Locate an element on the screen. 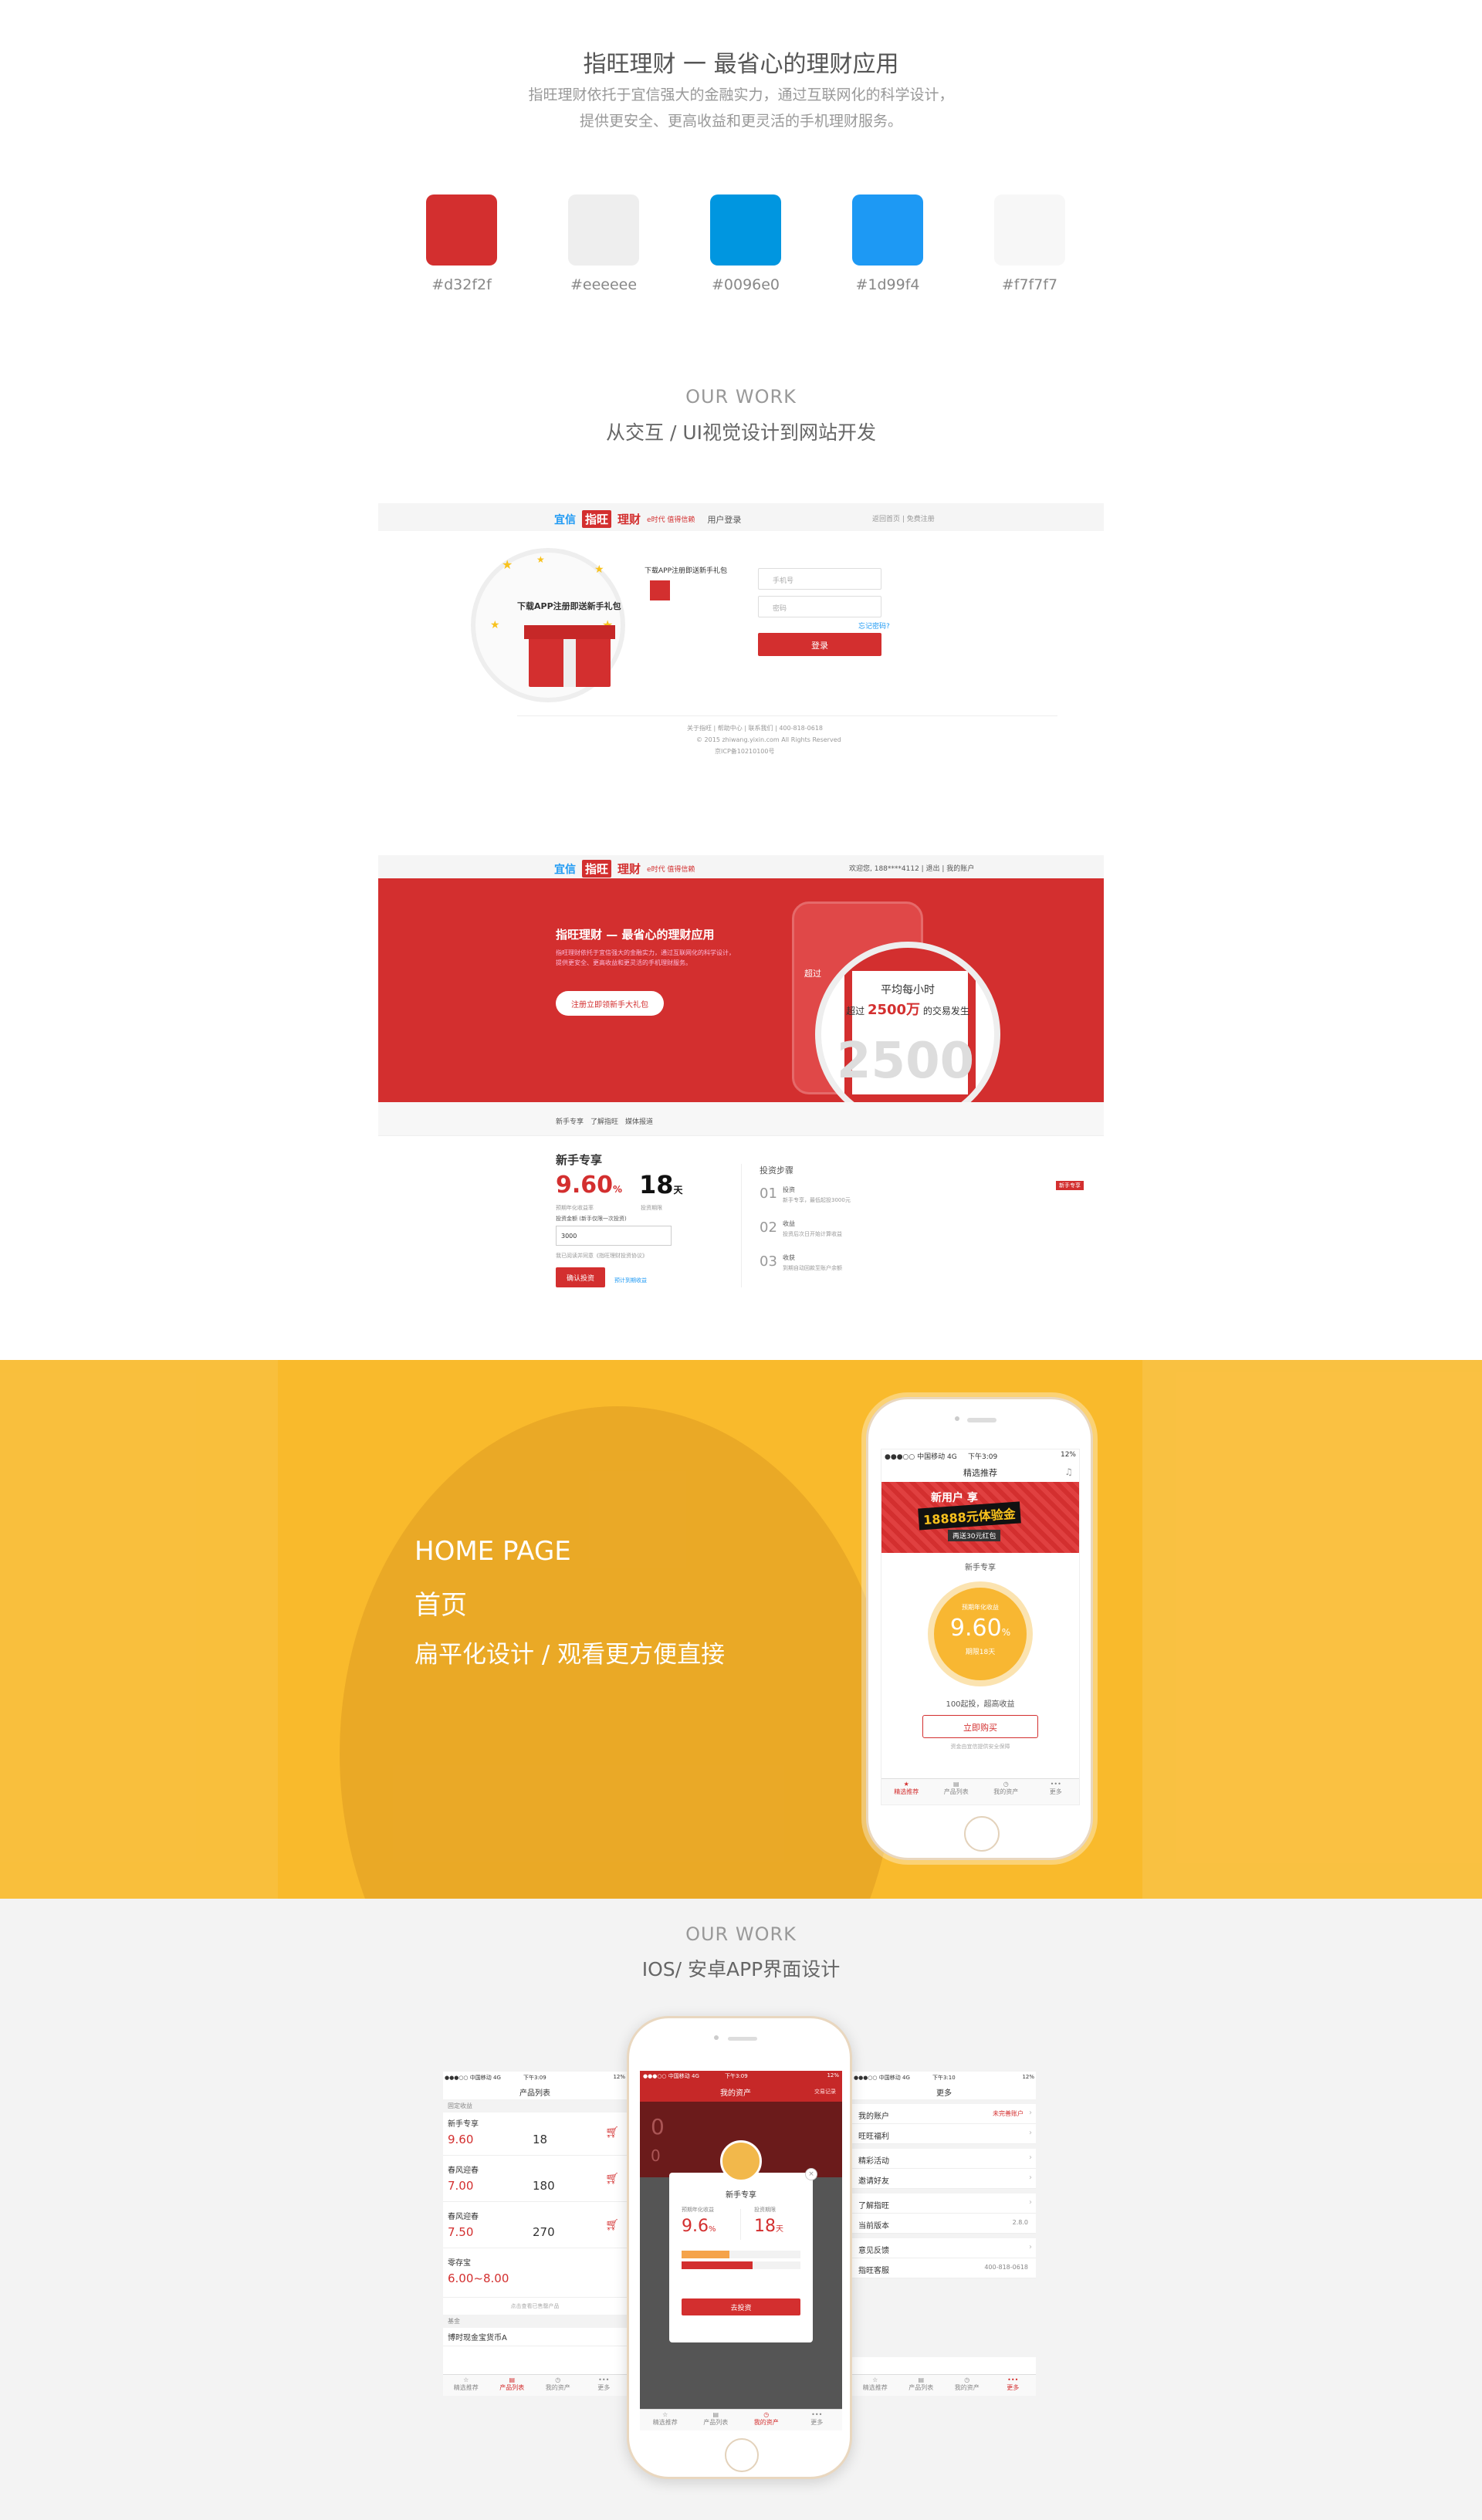  menu-value: 未完善账户 is located at coordinates (1008, 2113).